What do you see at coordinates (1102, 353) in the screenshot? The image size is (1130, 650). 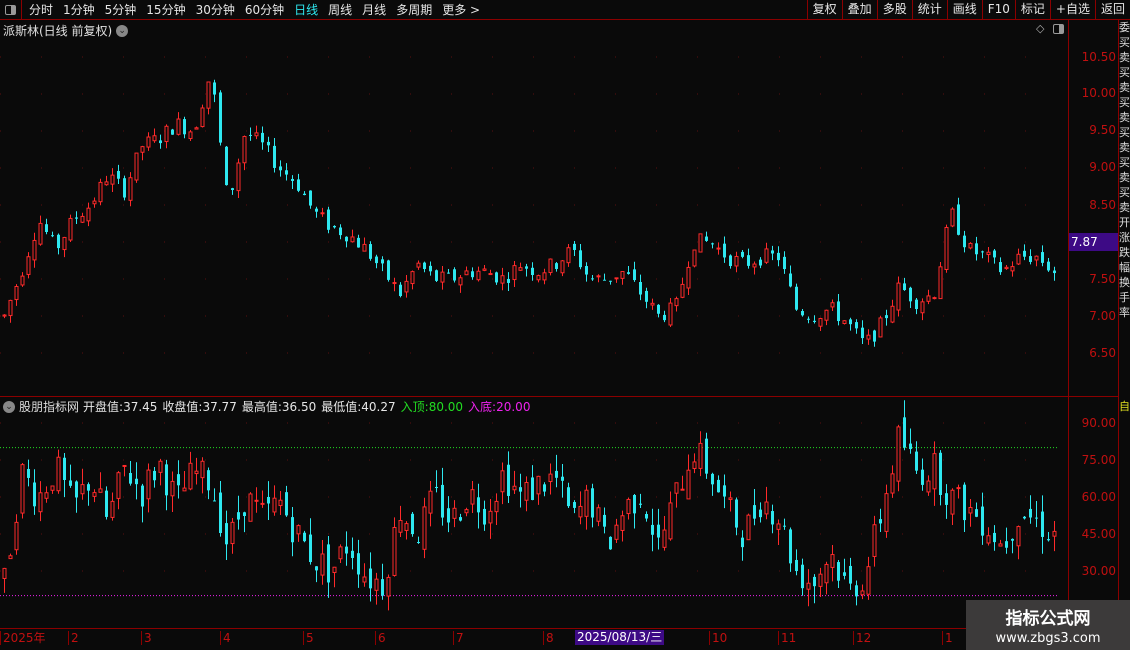 I see `price-tick-label: 6.50` at bounding box center [1102, 353].